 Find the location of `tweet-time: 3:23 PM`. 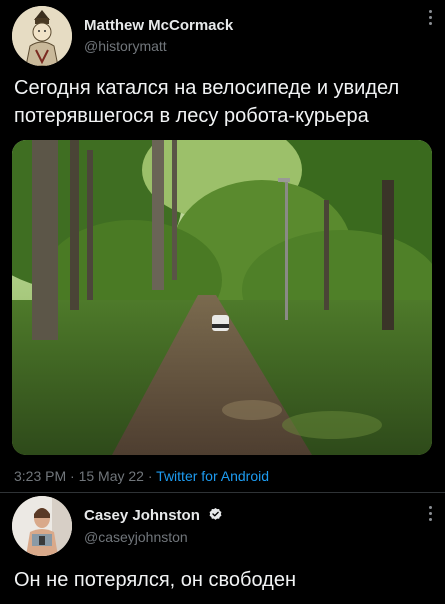

tweet-time: 3:23 PM is located at coordinates (40, 476).